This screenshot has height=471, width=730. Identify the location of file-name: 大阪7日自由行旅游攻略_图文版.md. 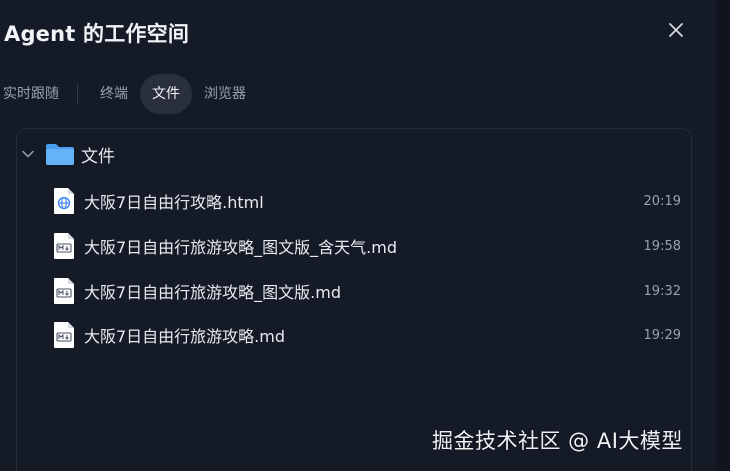
(213, 292).